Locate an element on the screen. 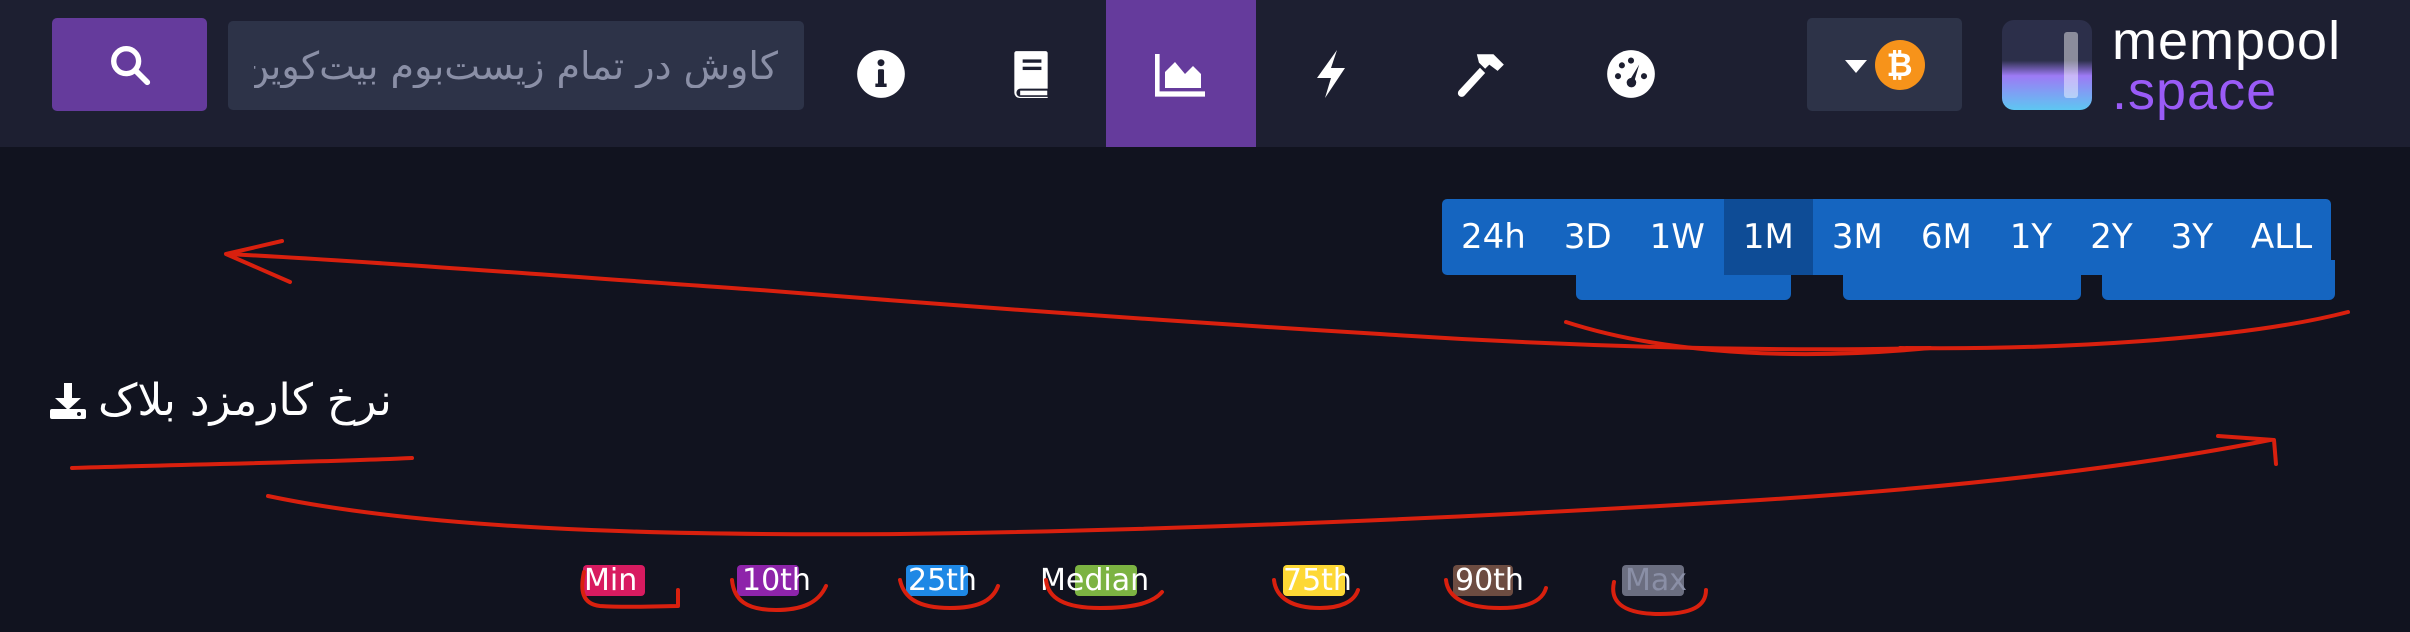 The height and width of the screenshot is (632, 2410). logo-mark is located at coordinates (2047, 65).